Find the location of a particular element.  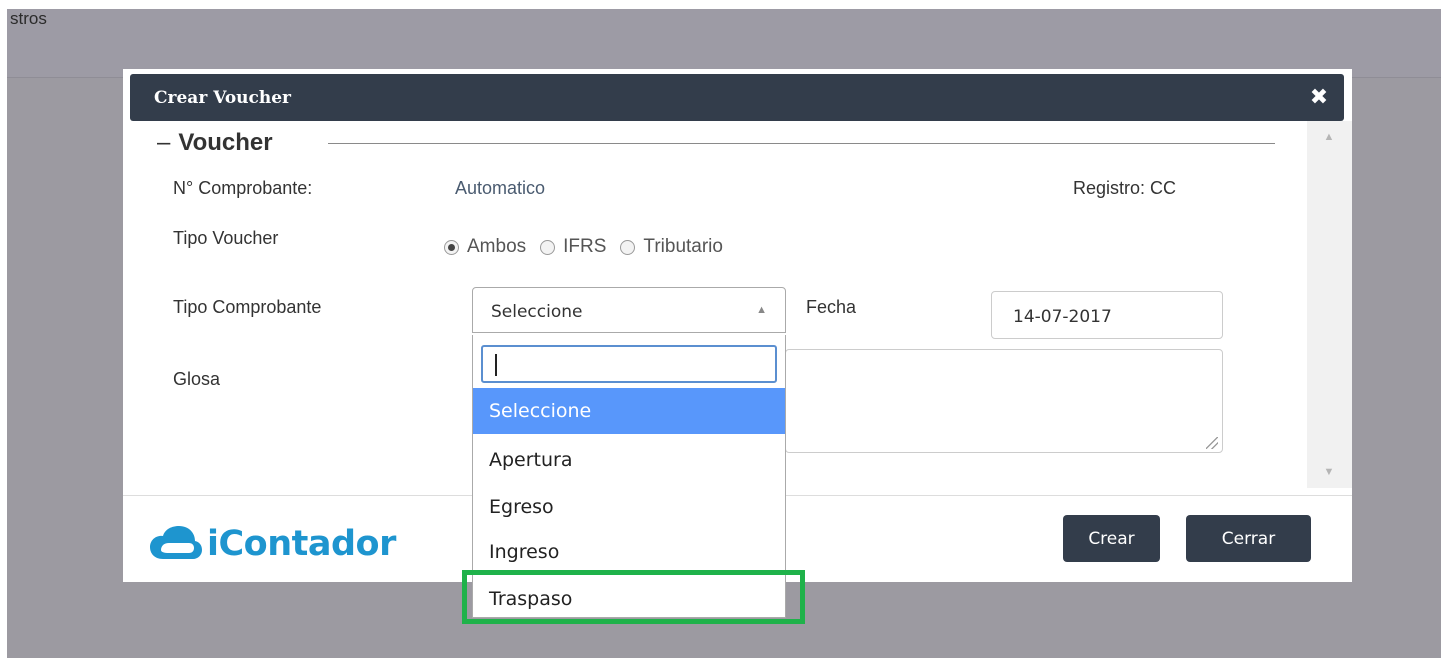

dropdown-search-input is located at coordinates (629, 364).